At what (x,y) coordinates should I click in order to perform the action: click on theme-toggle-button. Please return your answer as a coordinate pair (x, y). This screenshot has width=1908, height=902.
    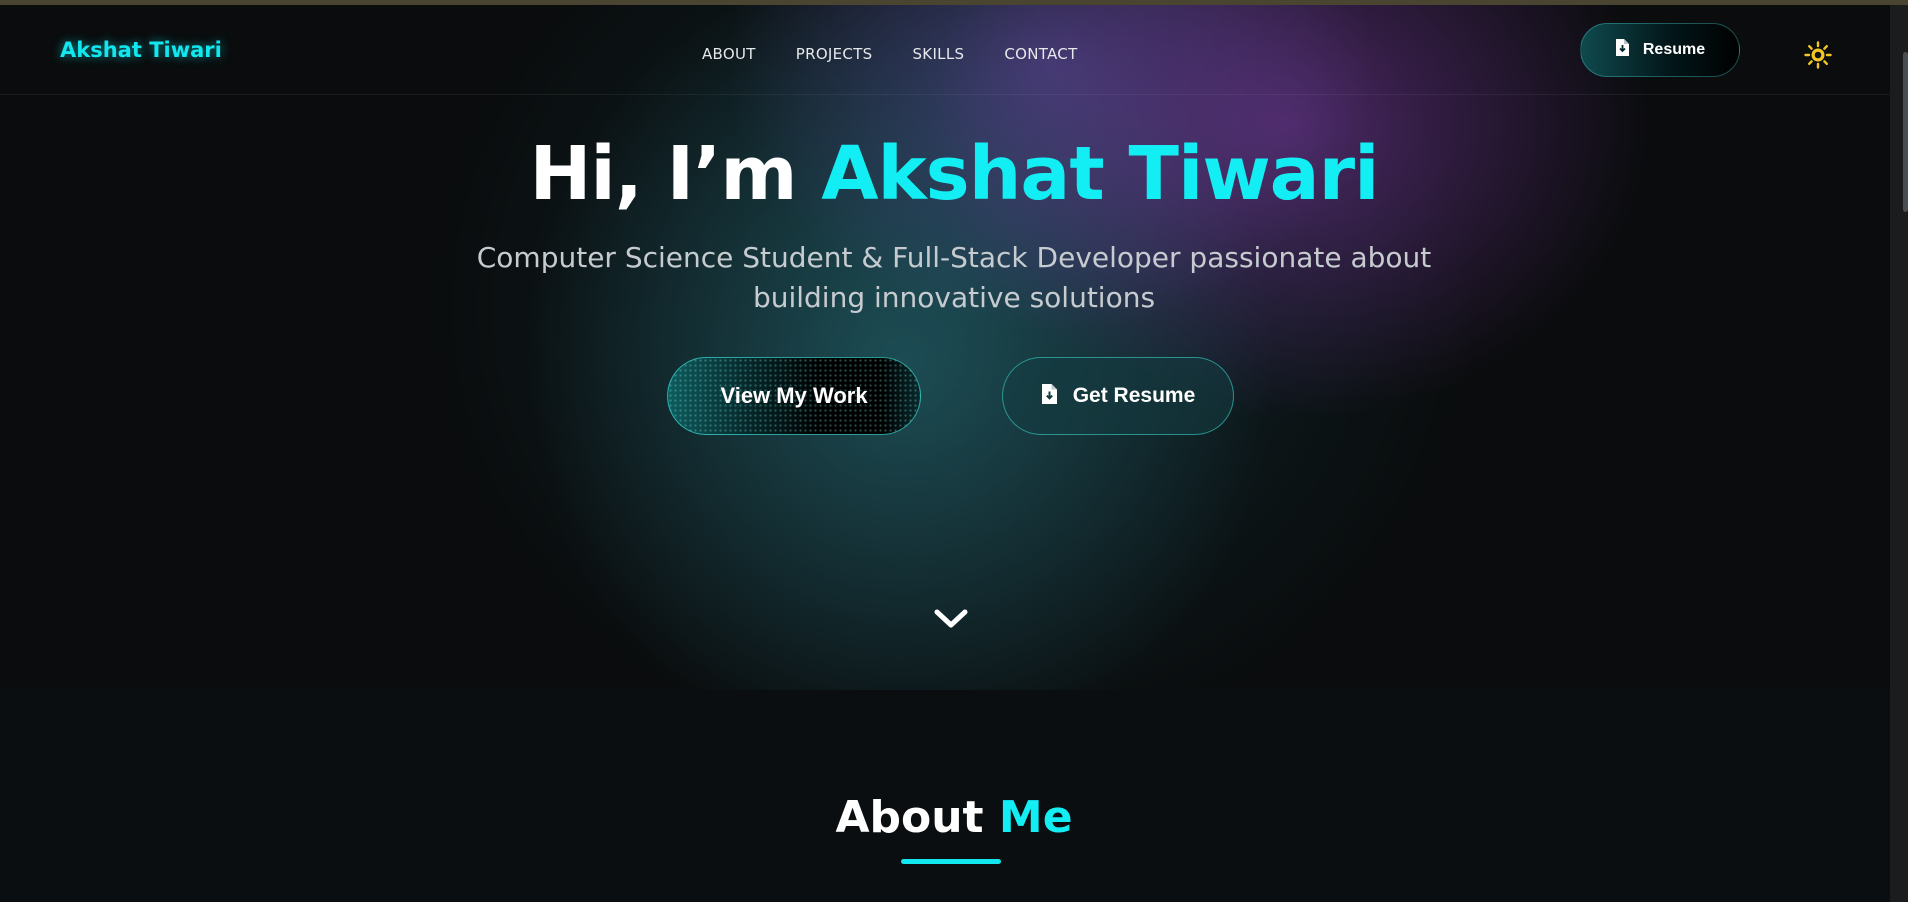
    Looking at the image, I should click on (1818, 55).